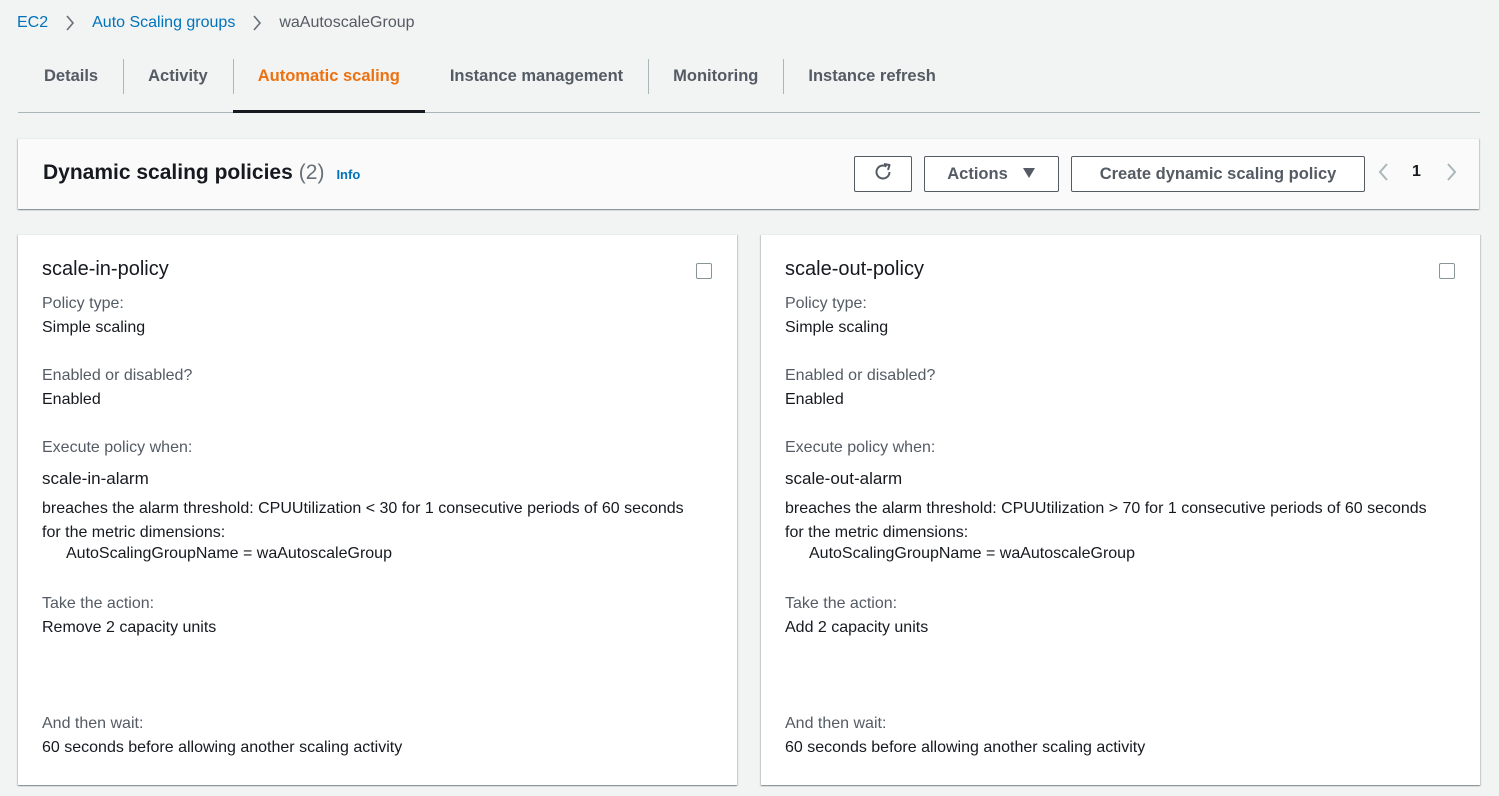 Image resolution: width=1499 pixels, height=796 pixels. I want to click on refresh-button, so click(883, 174).